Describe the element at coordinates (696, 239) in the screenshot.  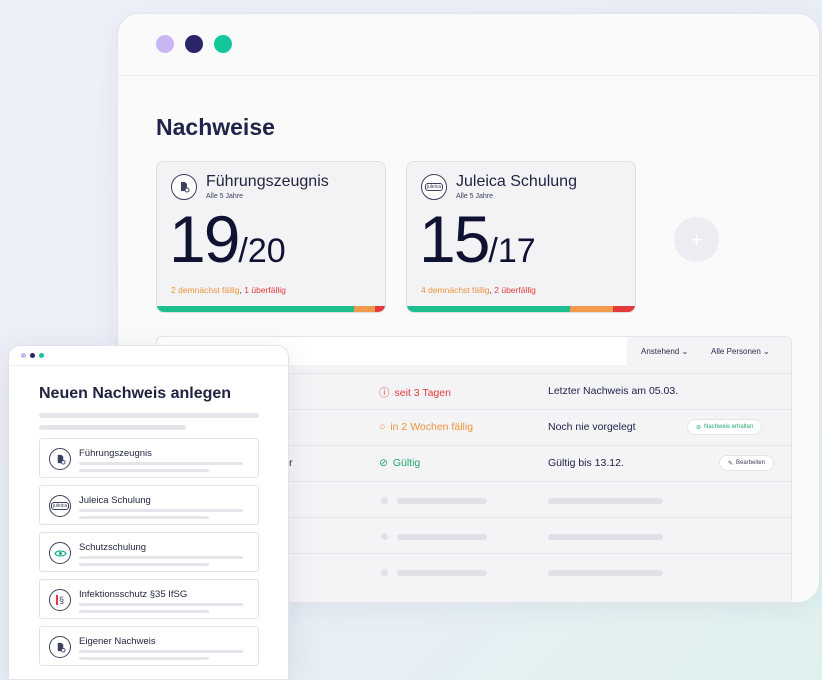
I see `add-card-button: +` at that location.